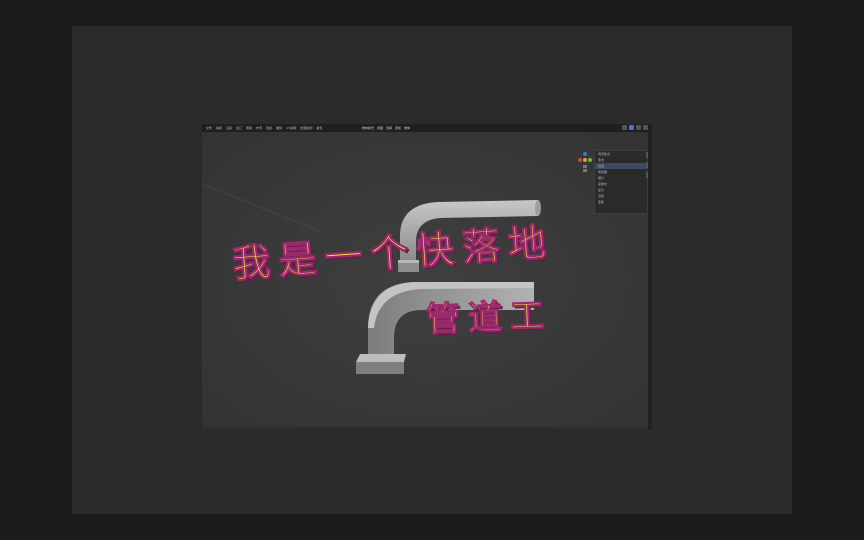 The image size is (864, 540). What do you see at coordinates (269, 128) in the screenshot?
I see `menu-item: 建模` at bounding box center [269, 128].